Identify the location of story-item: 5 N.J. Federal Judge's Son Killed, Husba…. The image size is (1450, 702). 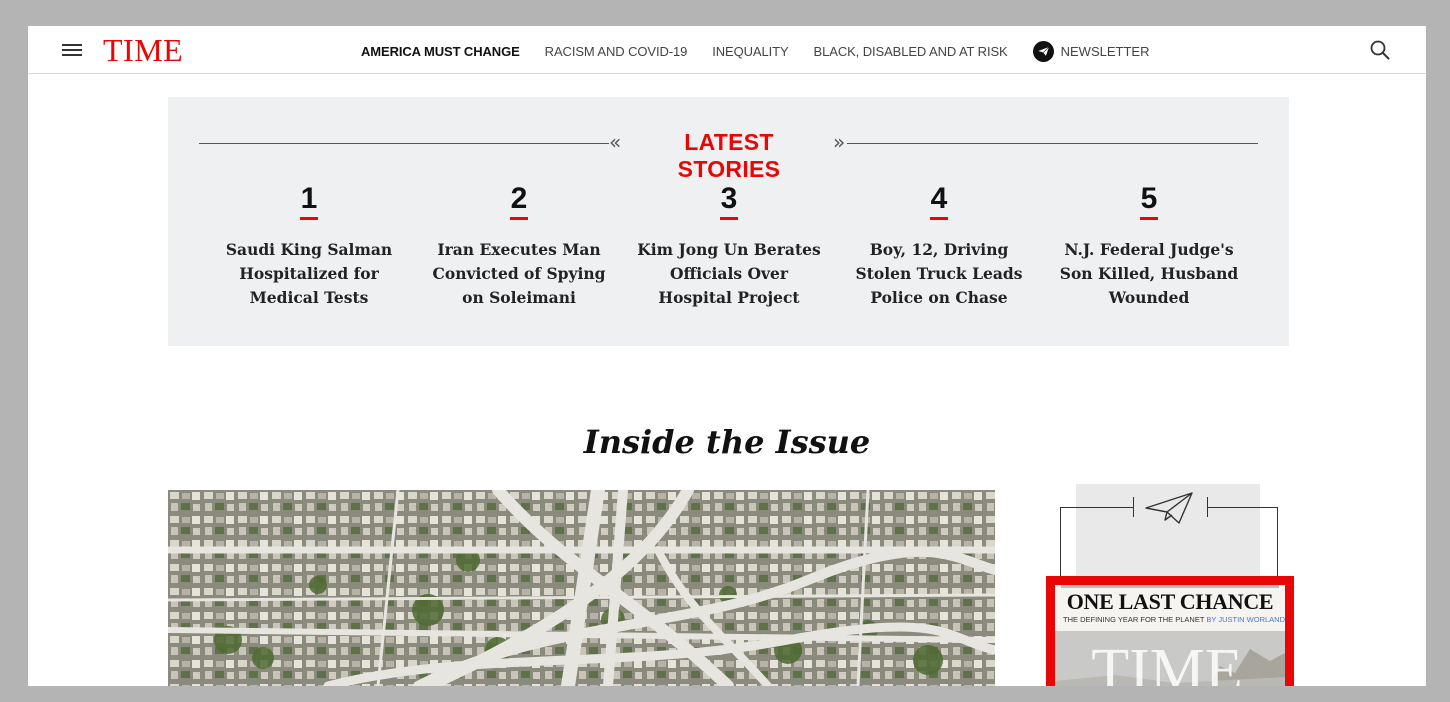
(1149, 246).